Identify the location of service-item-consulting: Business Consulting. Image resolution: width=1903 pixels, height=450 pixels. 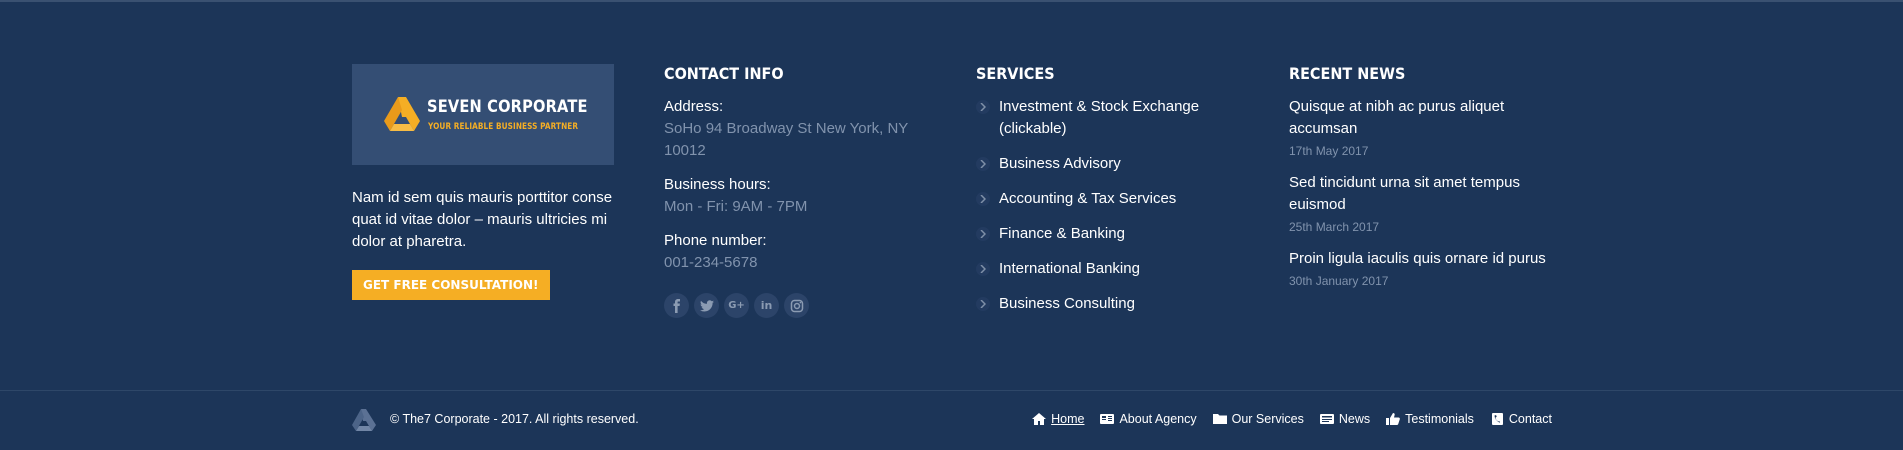
(1108, 304).